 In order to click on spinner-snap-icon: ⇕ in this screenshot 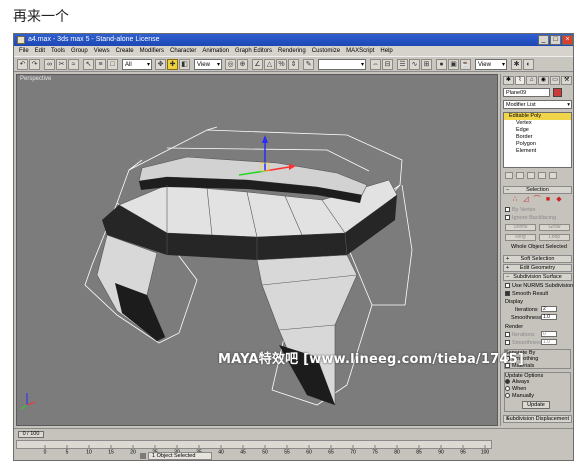, I will do `click(293, 64)`.